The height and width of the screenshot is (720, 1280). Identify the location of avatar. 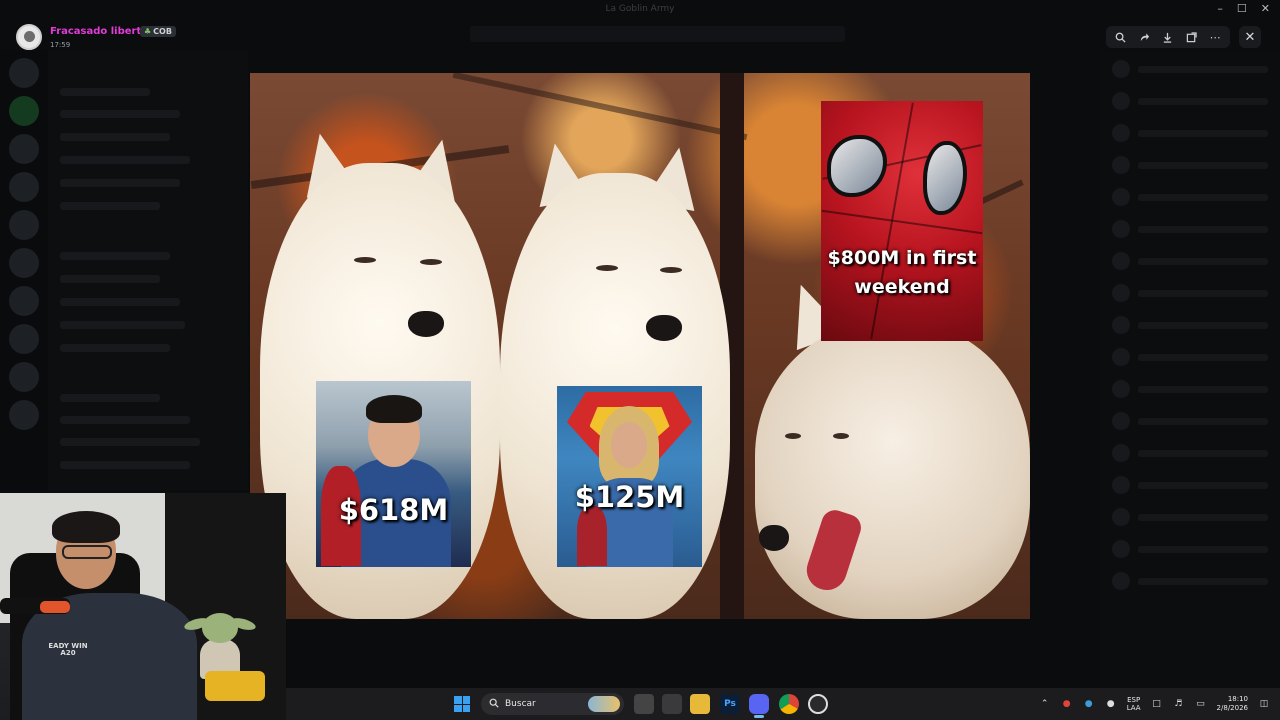
(29, 37).